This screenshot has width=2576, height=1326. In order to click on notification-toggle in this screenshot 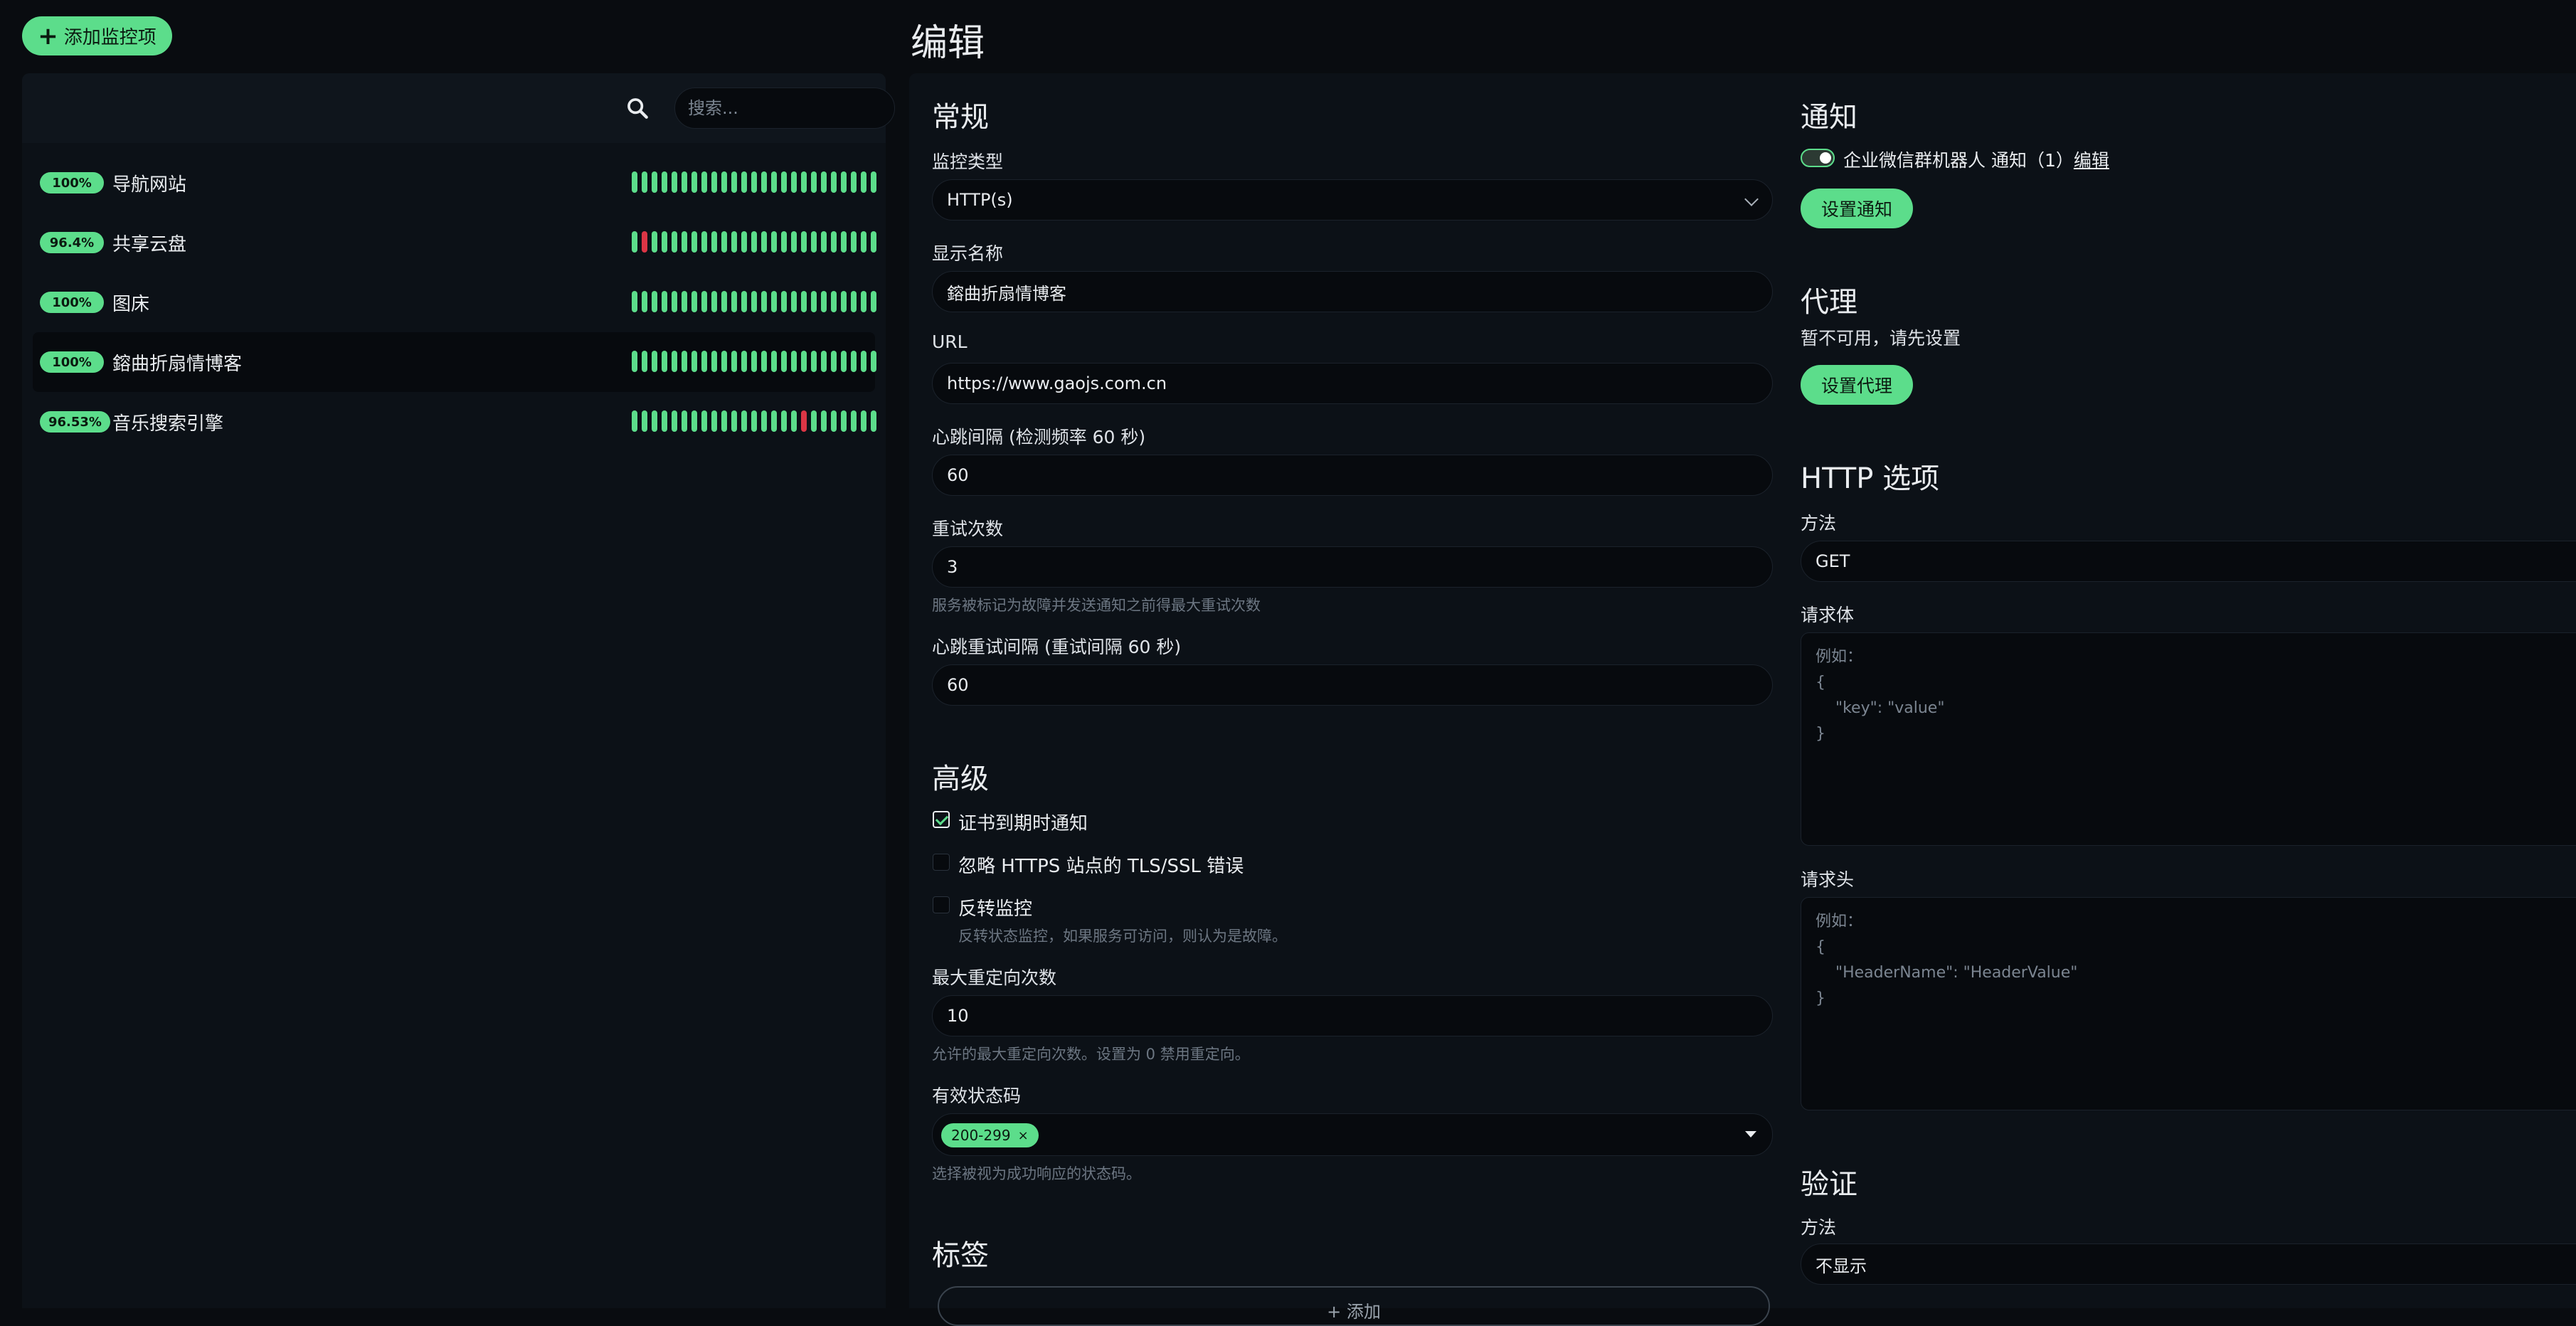, I will do `click(1818, 158)`.